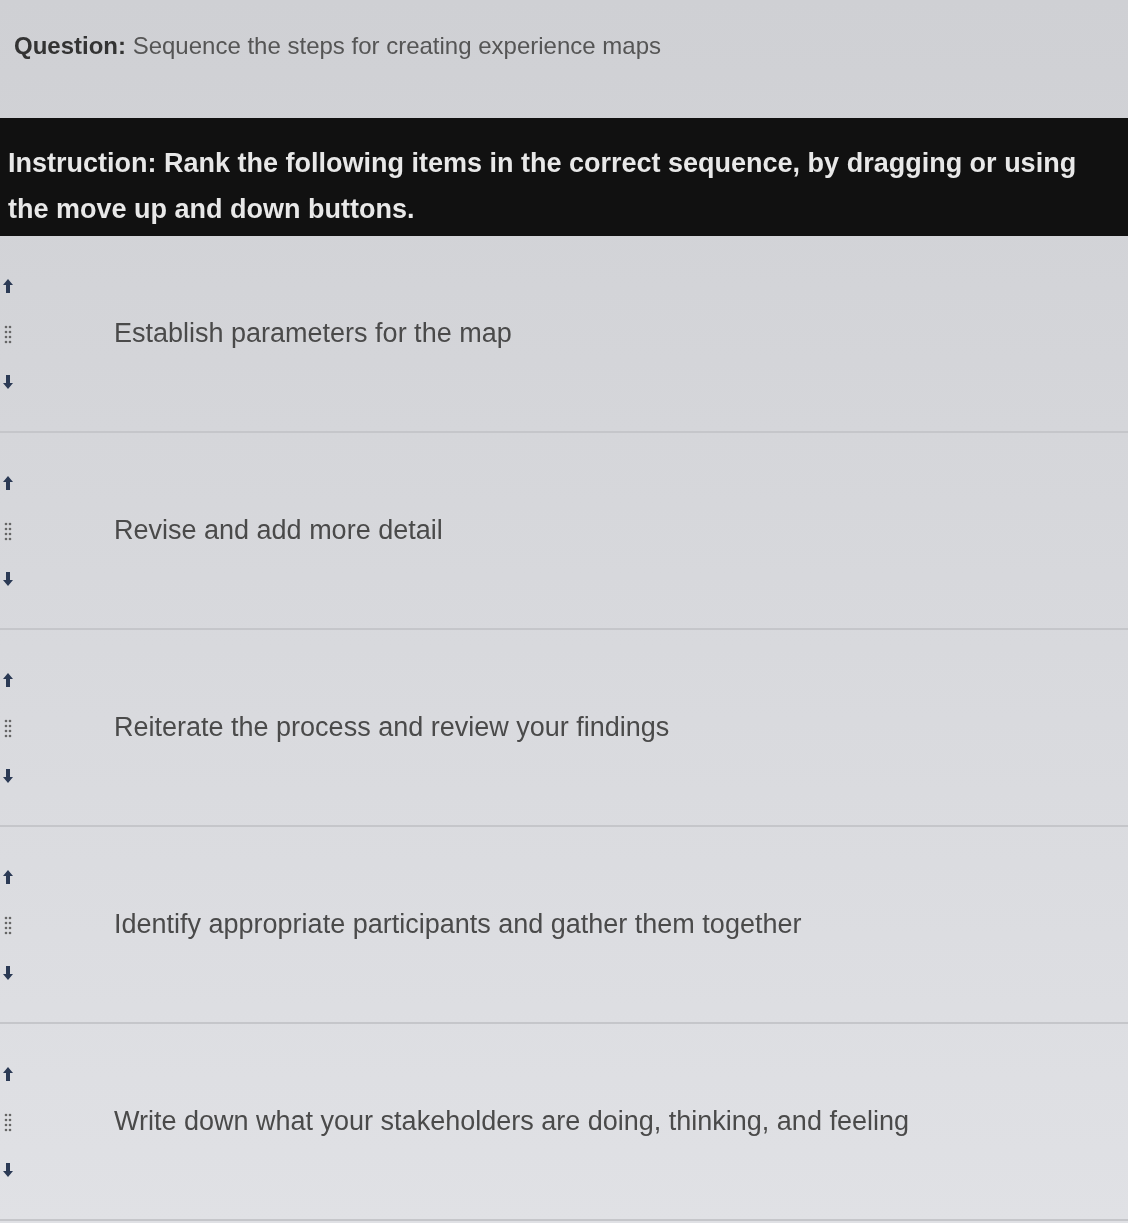 This screenshot has width=1128, height=1223. I want to click on item-label: Revise and add more detail, so click(278, 530).